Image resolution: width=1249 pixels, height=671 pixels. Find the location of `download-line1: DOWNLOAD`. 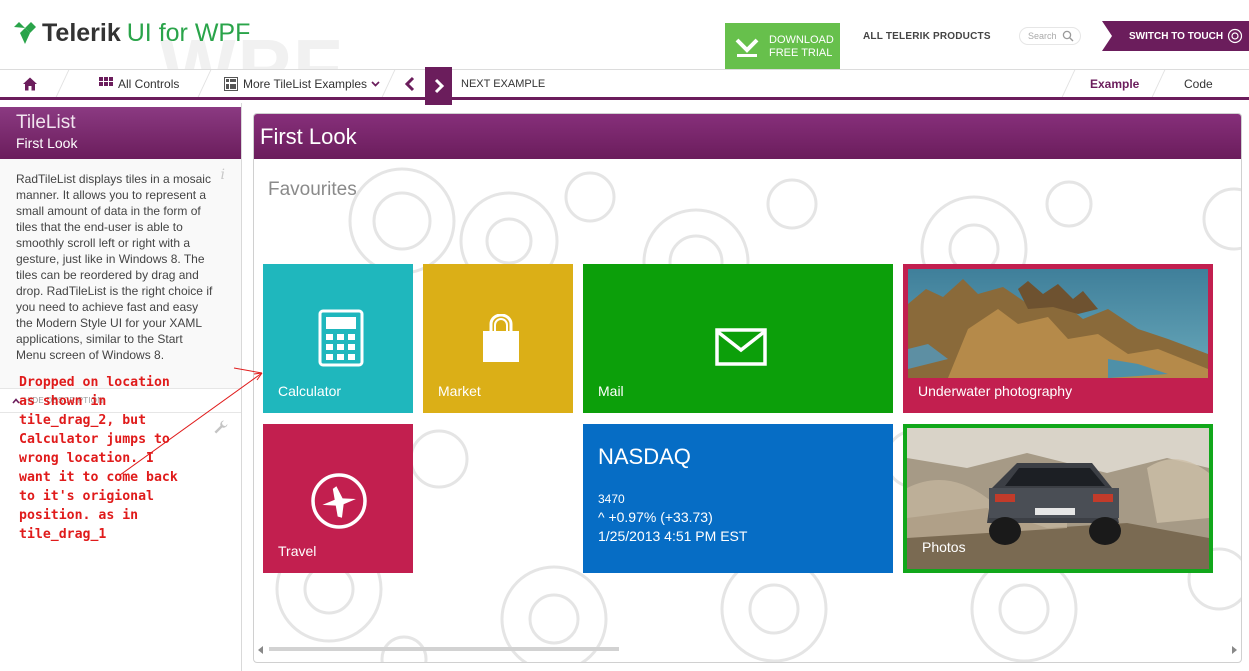

download-line1: DOWNLOAD is located at coordinates (801, 39).